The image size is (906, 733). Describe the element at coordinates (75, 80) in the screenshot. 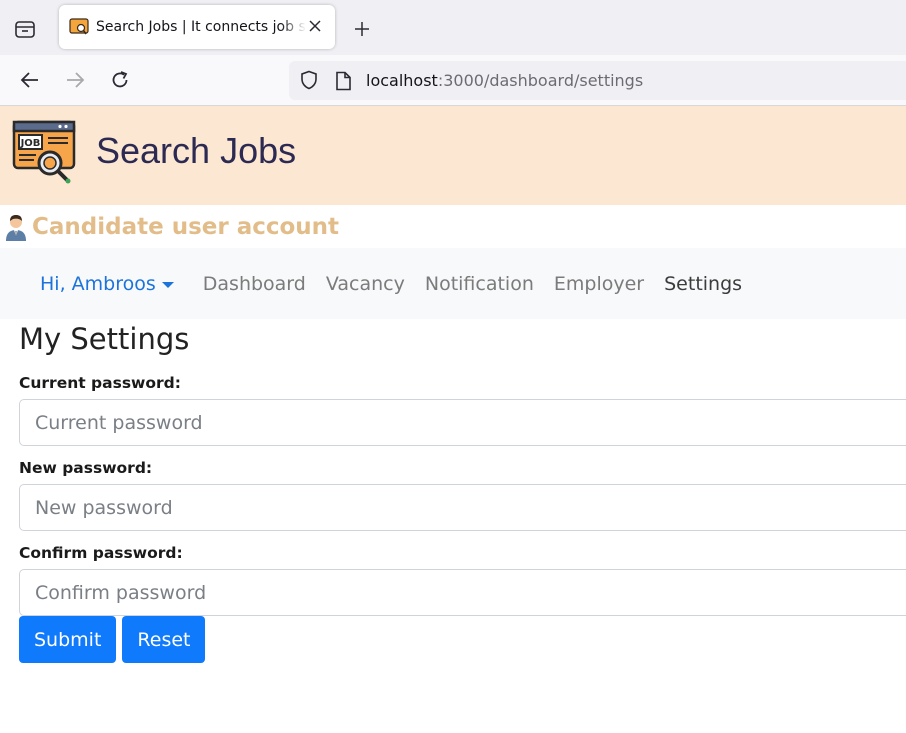

I see `forward-arrow-icon` at that location.